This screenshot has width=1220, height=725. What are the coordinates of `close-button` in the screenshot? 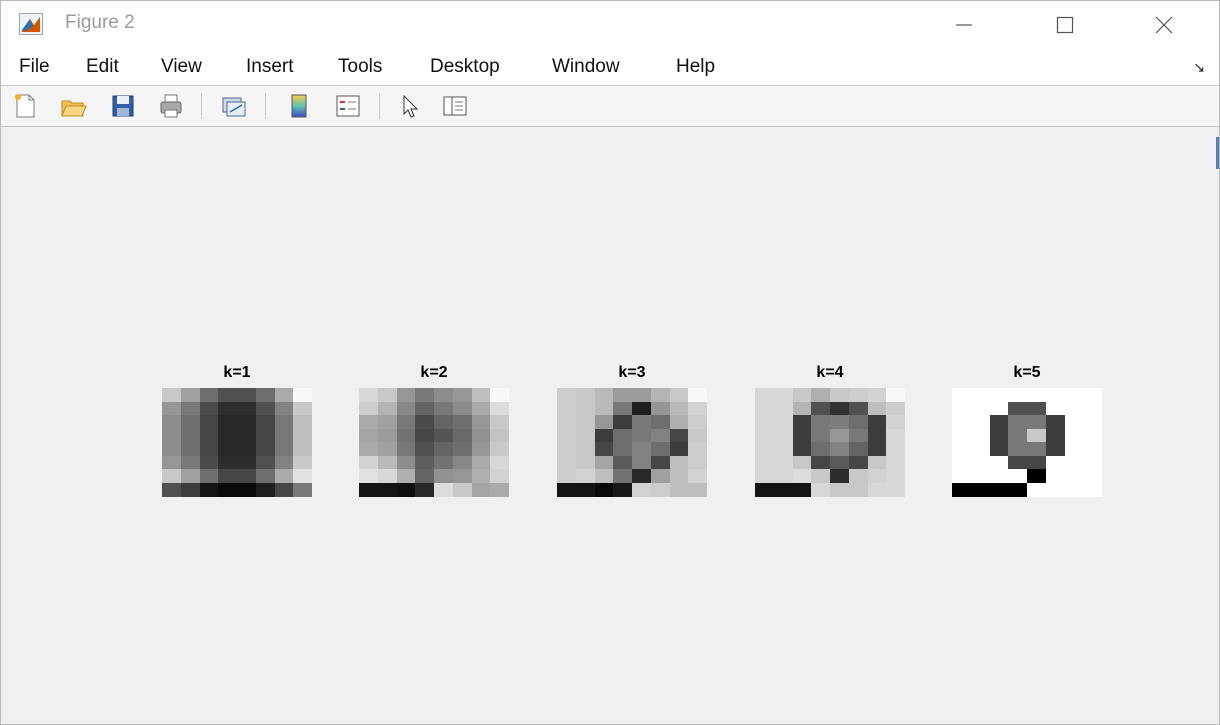 It's located at (1163, 24).